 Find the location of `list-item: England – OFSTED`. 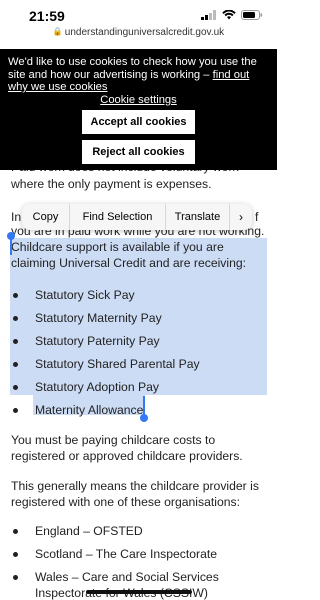

list-item: England – OFSTED is located at coordinates (138, 534).